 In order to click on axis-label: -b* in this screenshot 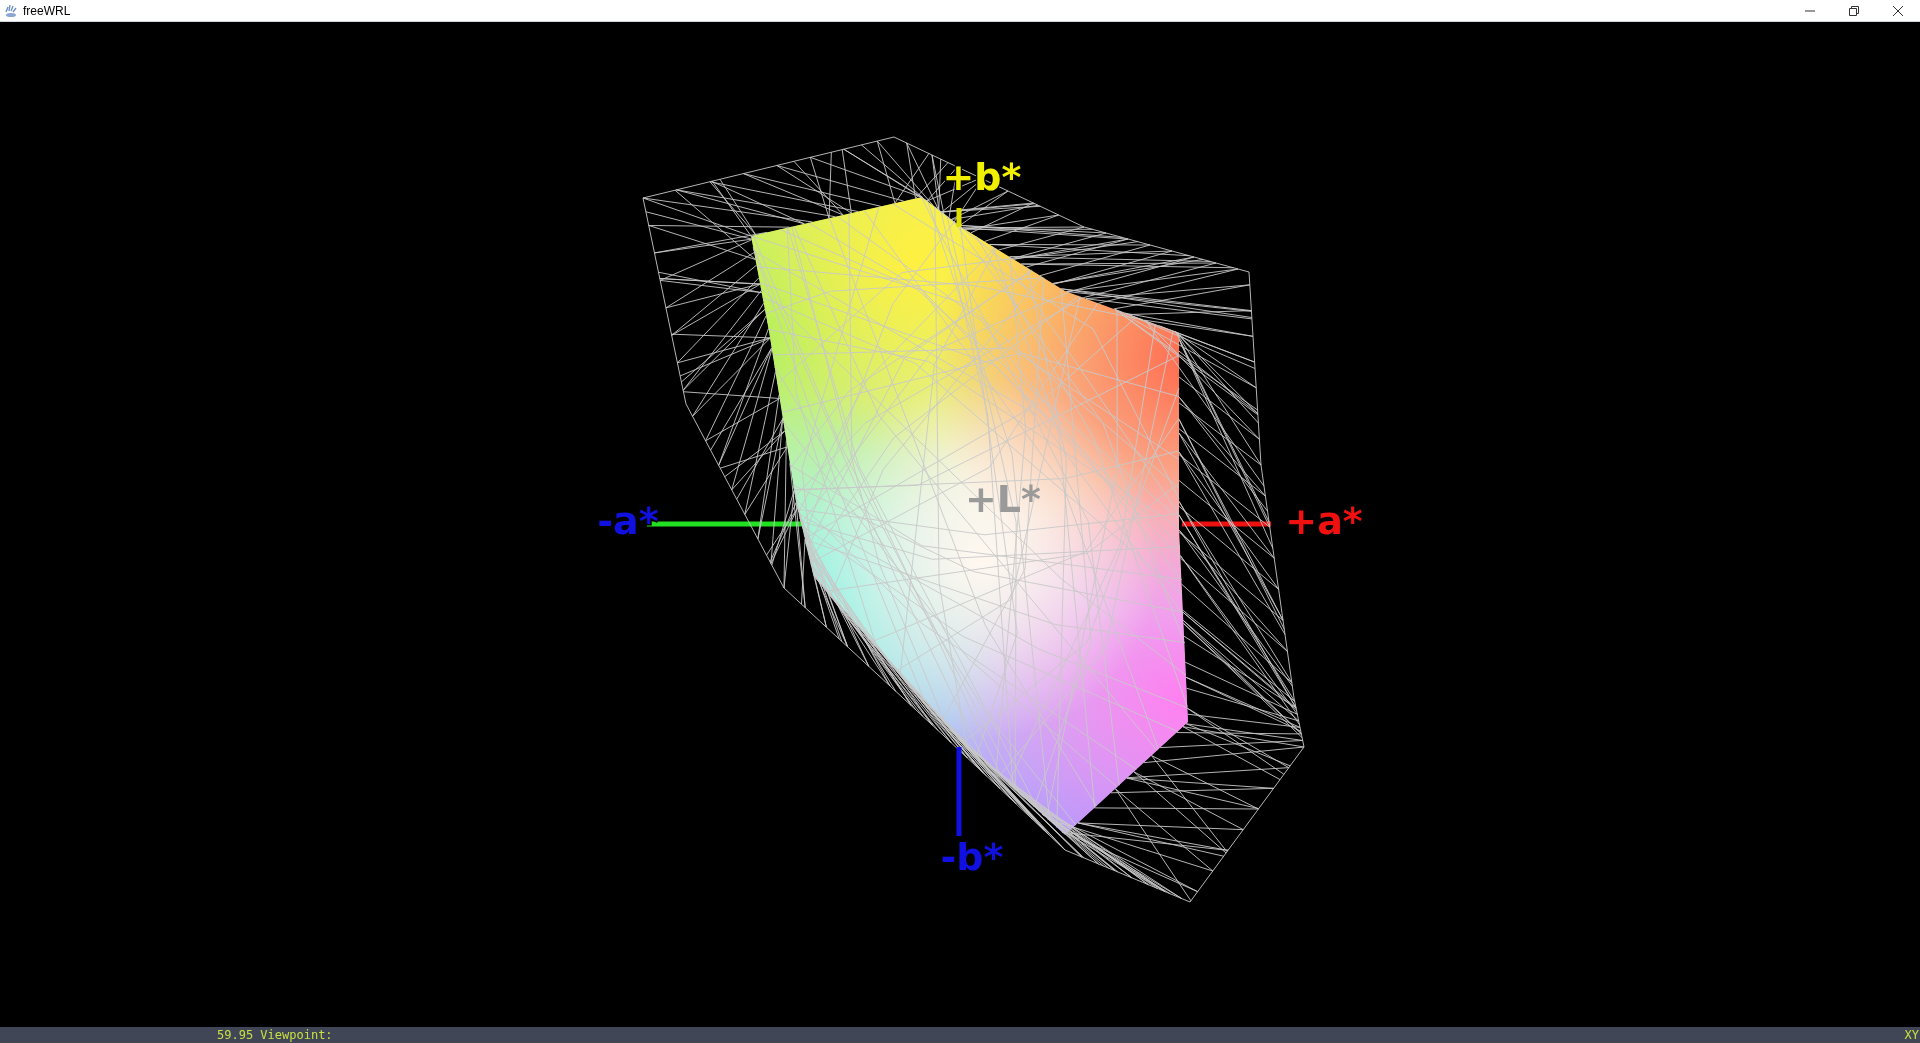, I will do `click(972, 857)`.